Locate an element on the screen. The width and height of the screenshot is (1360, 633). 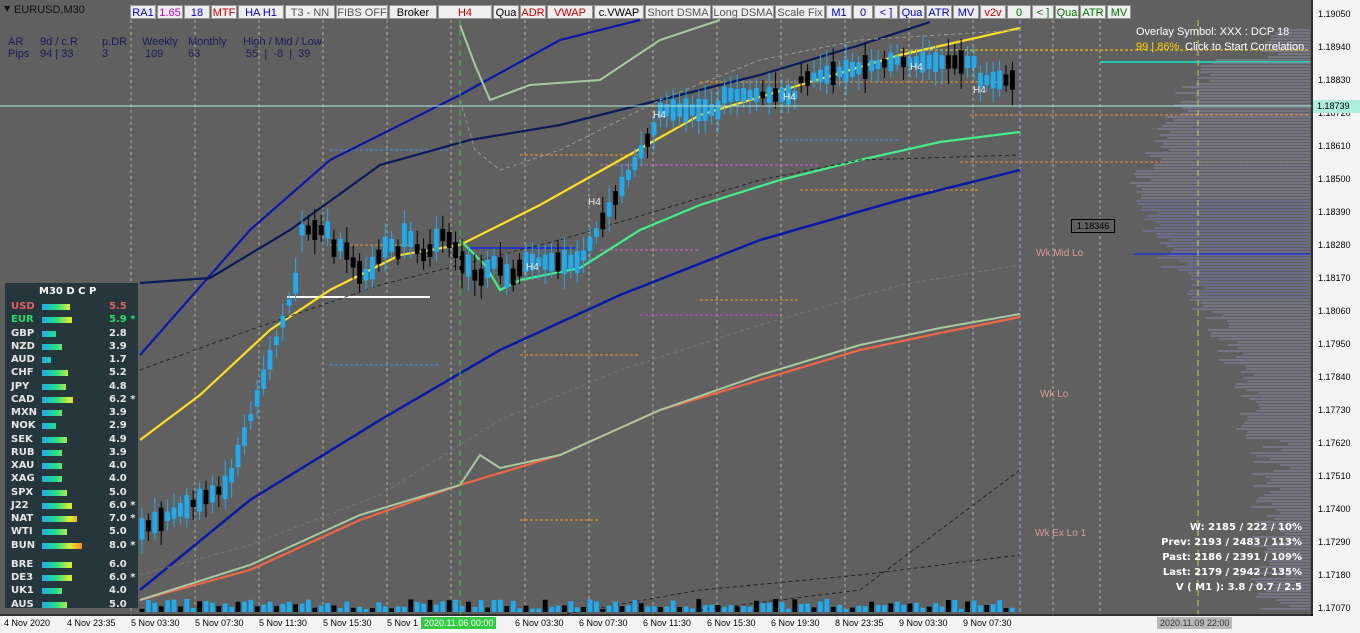
start-correlation-link: Click to Start Correlation is located at coordinates (1244, 47).